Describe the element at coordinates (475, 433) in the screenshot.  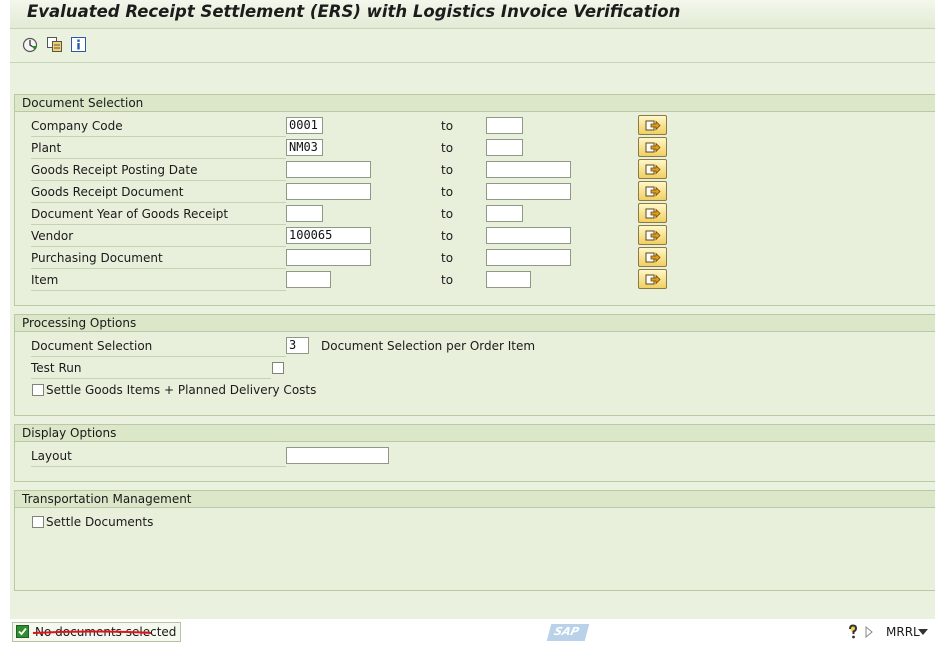
I see `group-title: Display Options` at that location.